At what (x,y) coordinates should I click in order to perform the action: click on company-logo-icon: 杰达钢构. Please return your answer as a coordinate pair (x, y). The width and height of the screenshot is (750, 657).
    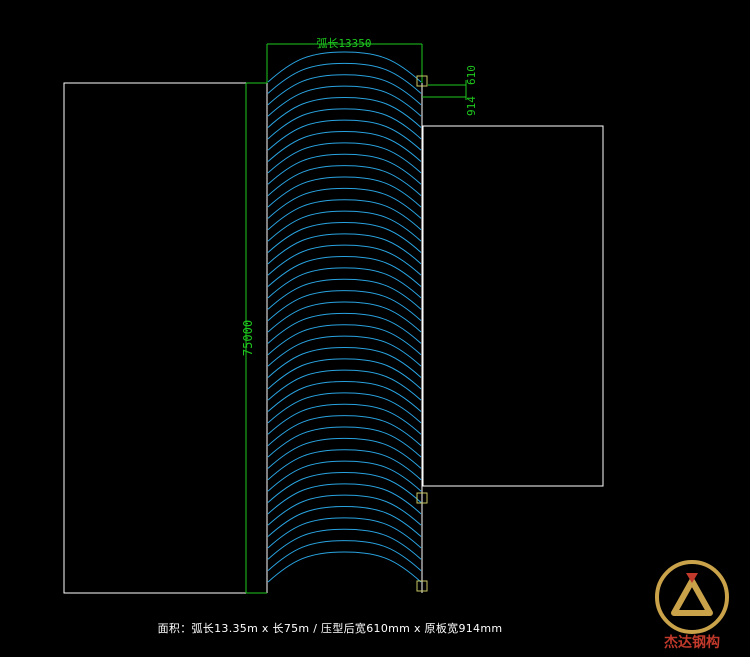
    Looking at the image, I should click on (692, 605).